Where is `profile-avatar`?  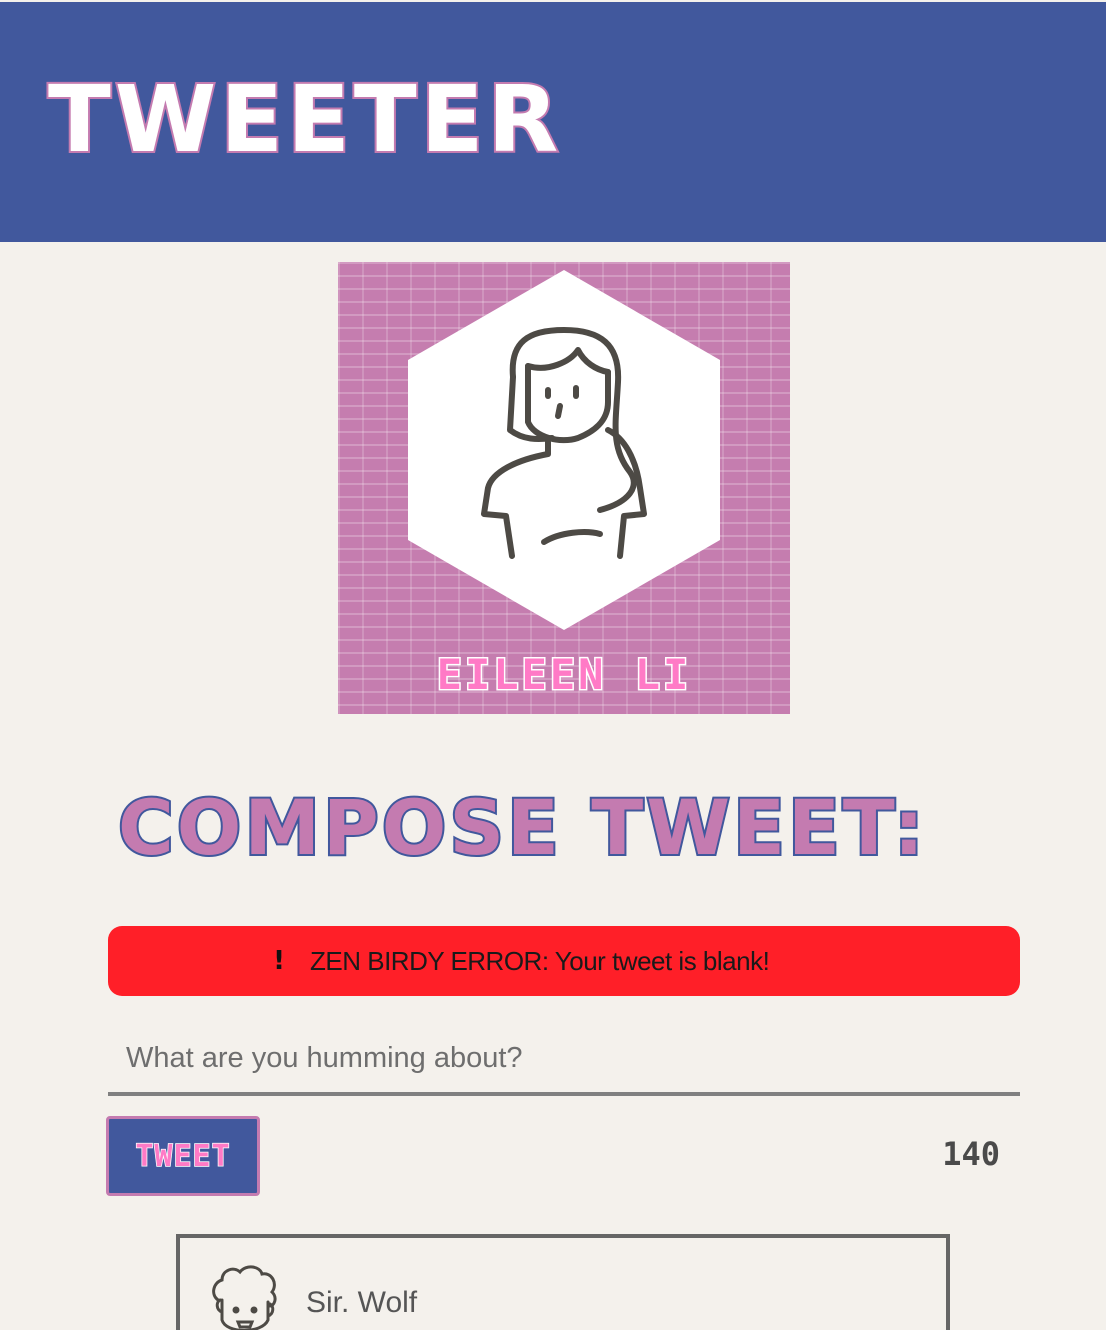
profile-avatar is located at coordinates (564, 450).